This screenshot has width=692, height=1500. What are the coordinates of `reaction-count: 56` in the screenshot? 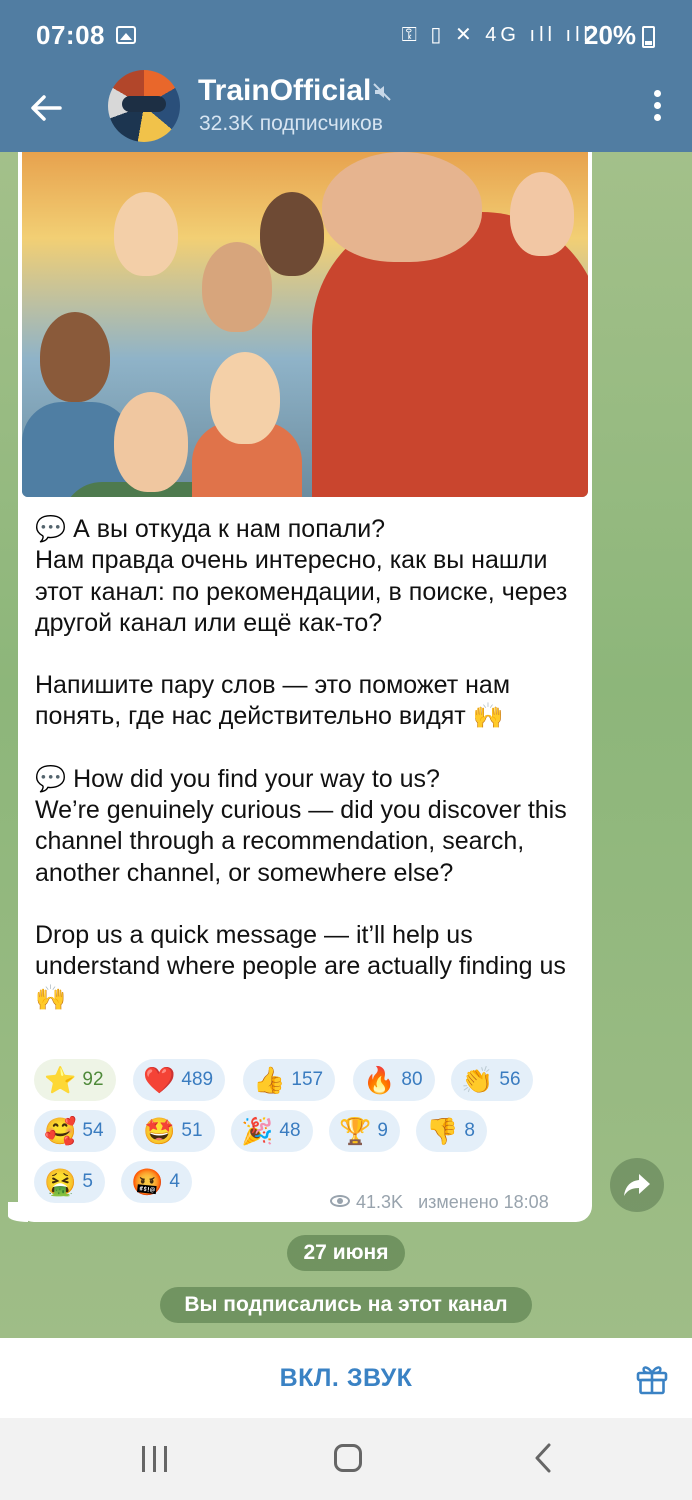 It's located at (510, 1079).